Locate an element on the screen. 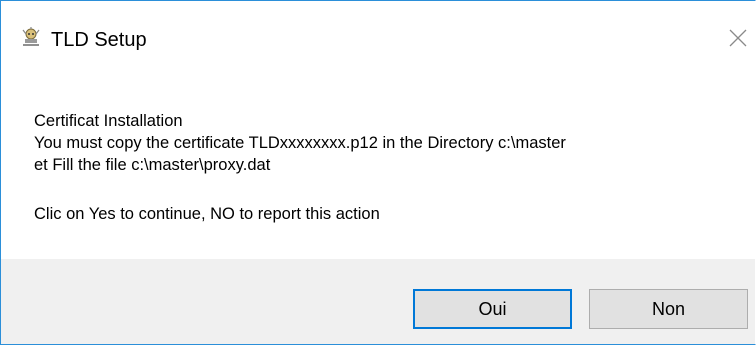 This screenshot has width=756, height=345. window-title: TLD Setup is located at coordinates (99, 40).